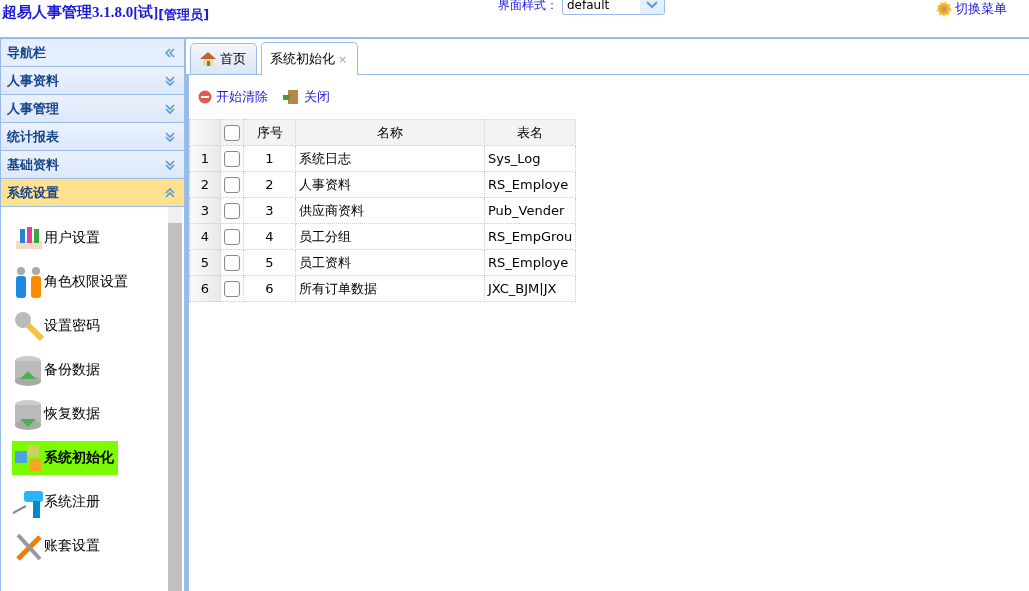 Image resolution: width=1029 pixels, height=591 pixels. Describe the element at coordinates (92, 165) in the screenshot. I see `nav-section: 基础资料` at that location.